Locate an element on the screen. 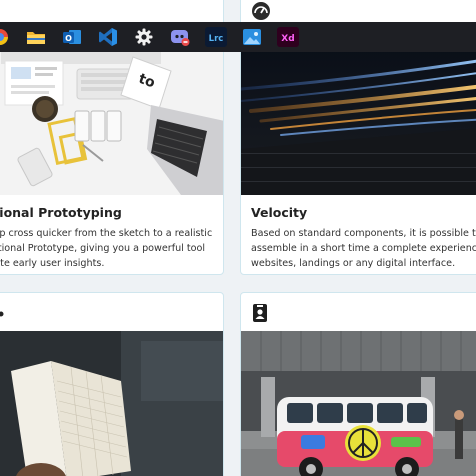 This screenshot has height=476, width=476. lightroom-classic-icon: Lrc is located at coordinates (216, 37).